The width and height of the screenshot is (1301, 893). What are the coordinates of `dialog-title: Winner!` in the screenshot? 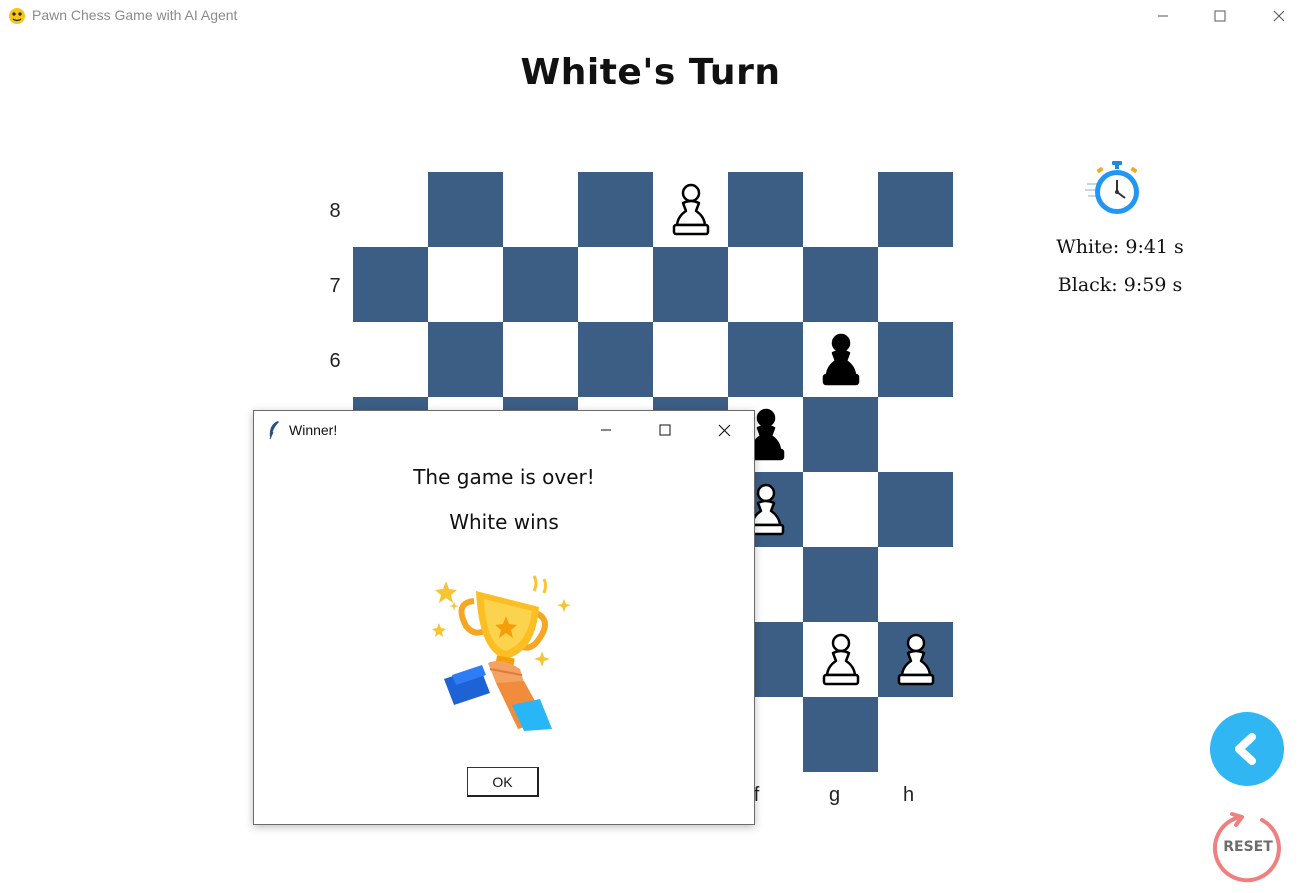 It's located at (313, 430).